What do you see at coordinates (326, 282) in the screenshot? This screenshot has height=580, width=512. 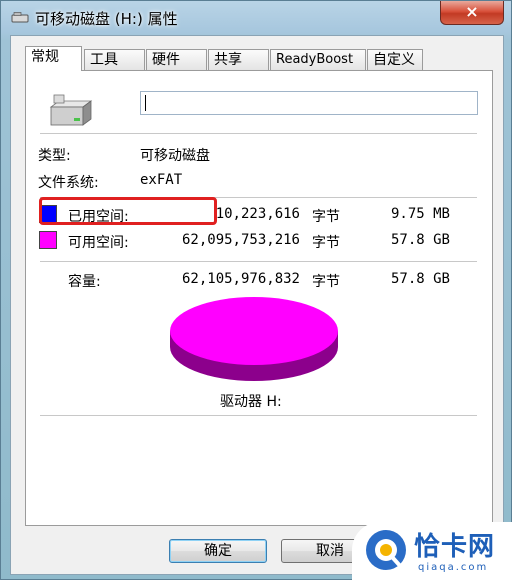 I see `capacity-unit: 字节` at bounding box center [326, 282].